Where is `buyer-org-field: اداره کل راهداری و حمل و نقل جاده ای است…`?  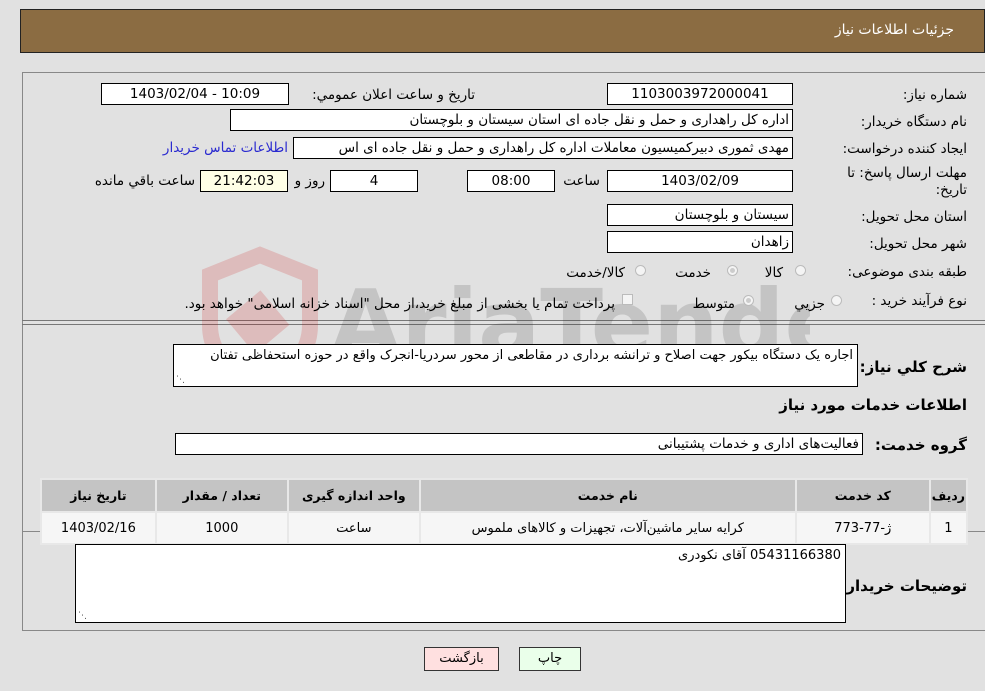 buyer-org-field: اداره کل راهداری و حمل و نقل جاده ای است… is located at coordinates (511, 120).